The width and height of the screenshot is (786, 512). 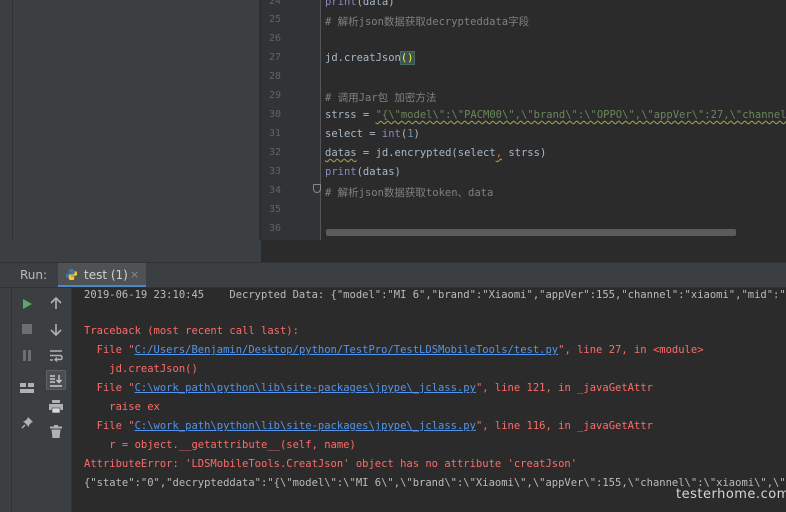 I want to click on trash-icon, so click(x=56, y=431).